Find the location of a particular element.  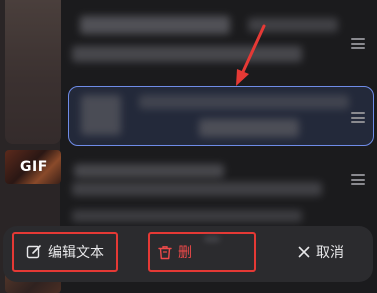

gif-badge: GIF is located at coordinates (34, 167).